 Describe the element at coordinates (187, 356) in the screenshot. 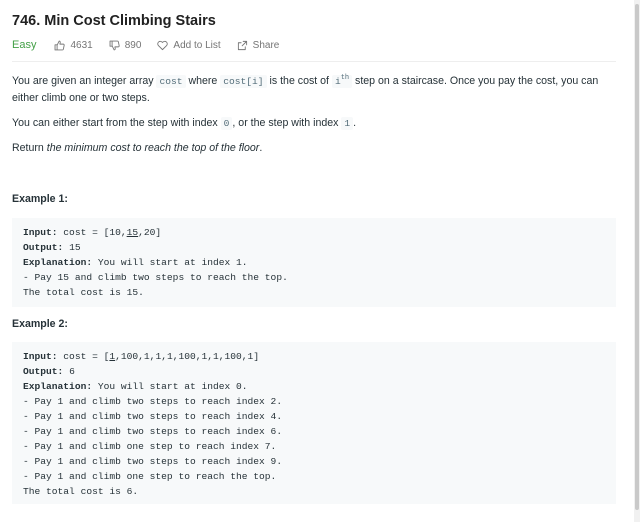

I see `input-value: ,100,1,1,1,100,1,1,100,1]` at that location.